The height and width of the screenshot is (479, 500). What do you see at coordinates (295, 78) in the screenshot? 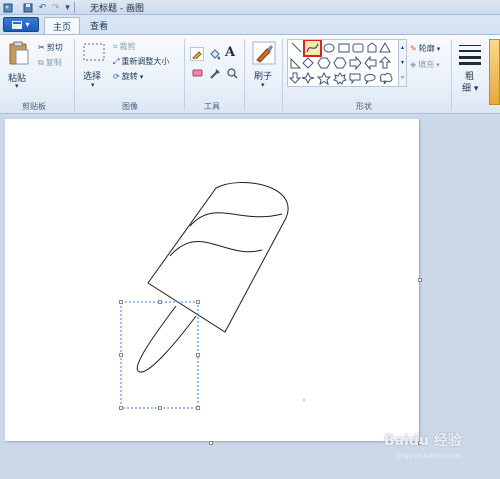
I see `down-arrow-shape-icon` at bounding box center [295, 78].